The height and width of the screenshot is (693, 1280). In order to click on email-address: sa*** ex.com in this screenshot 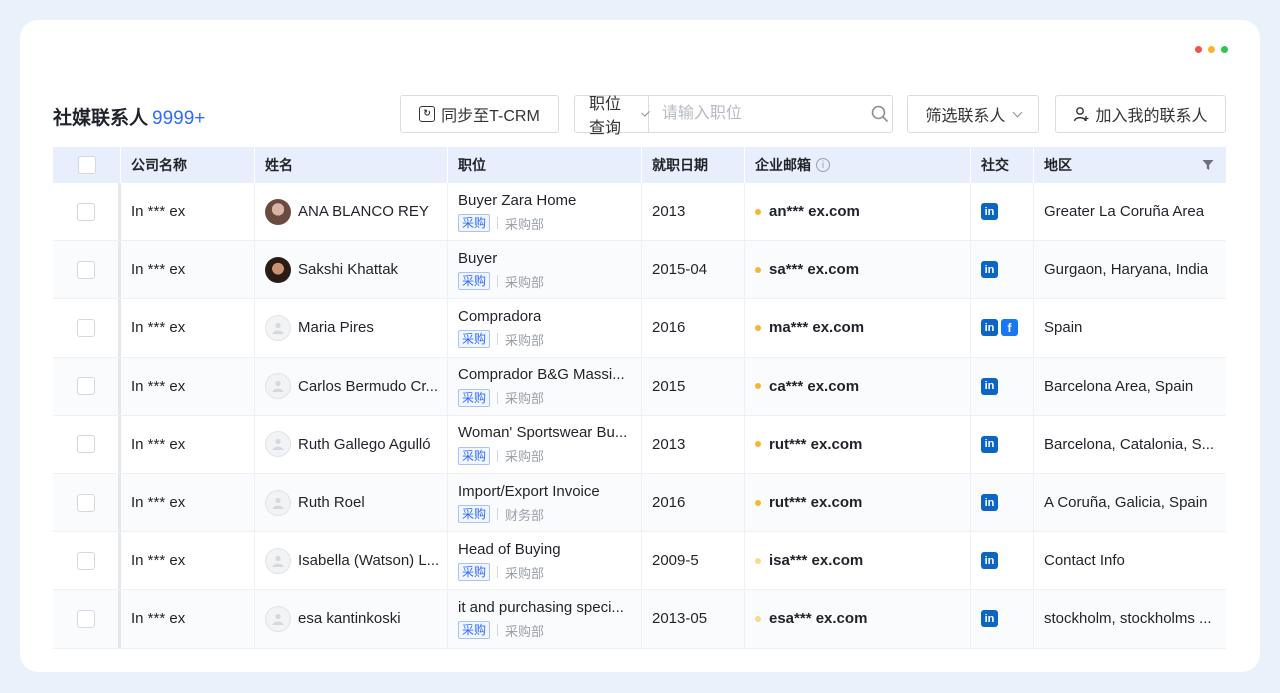, I will do `click(814, 269)`.